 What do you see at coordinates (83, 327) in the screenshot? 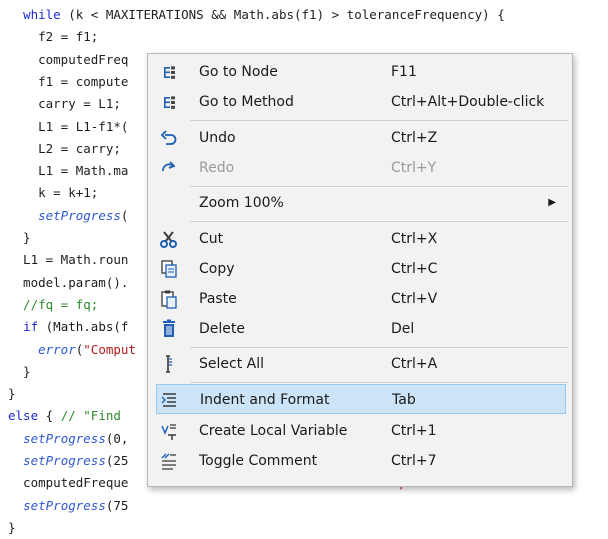
I see `code-token: (Math.abs(f` at bounding box center [83, 327].